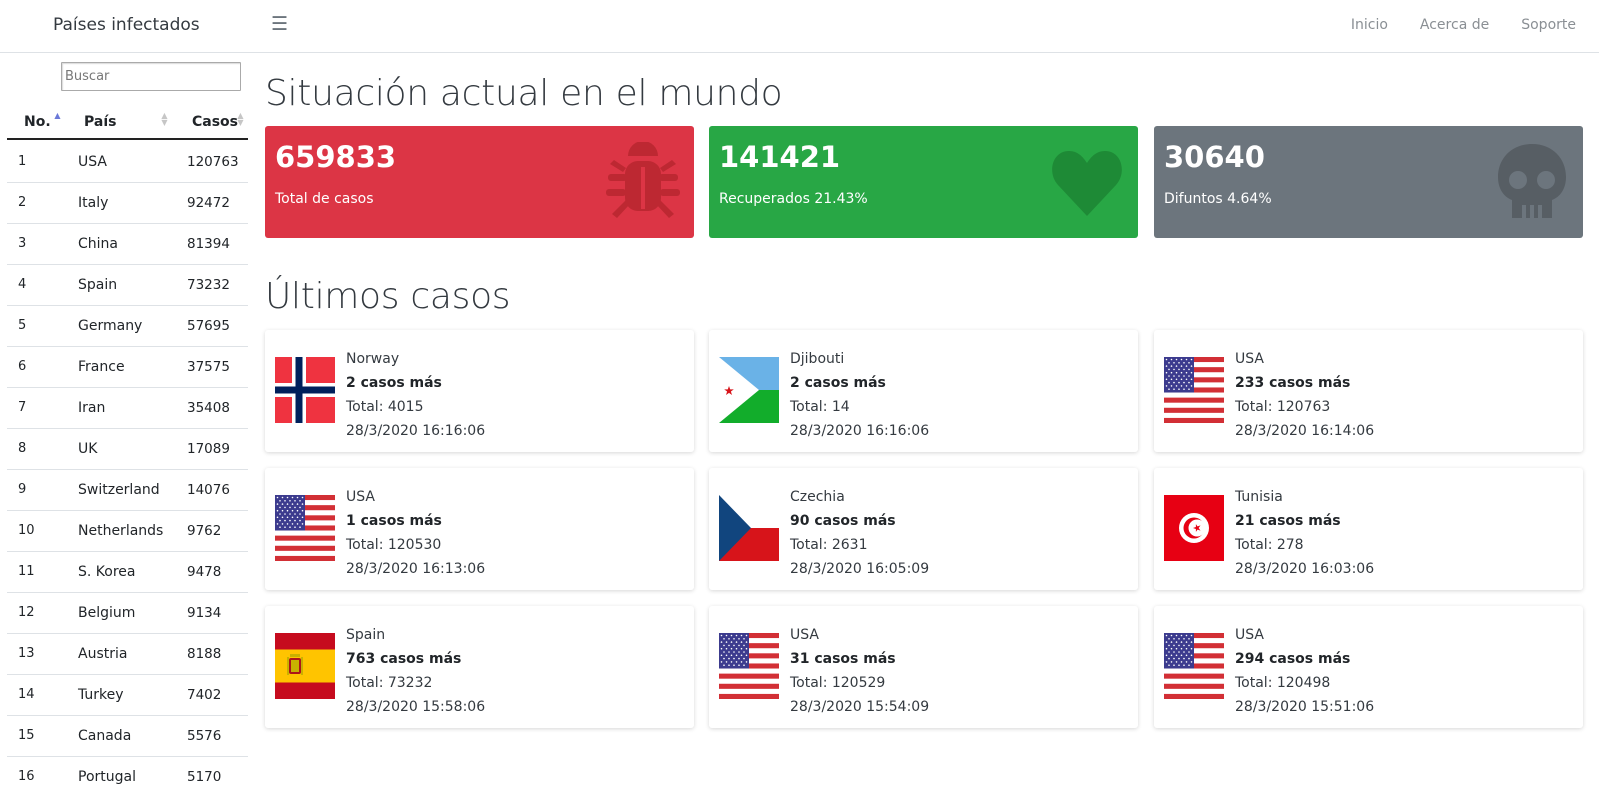 The height and width of the screenshot is (793, 1599). What do you see at coordinates (127, 736) in the screenshot?
I see `table-row: 15 Canada 5576` at bounding box center [127, 736].